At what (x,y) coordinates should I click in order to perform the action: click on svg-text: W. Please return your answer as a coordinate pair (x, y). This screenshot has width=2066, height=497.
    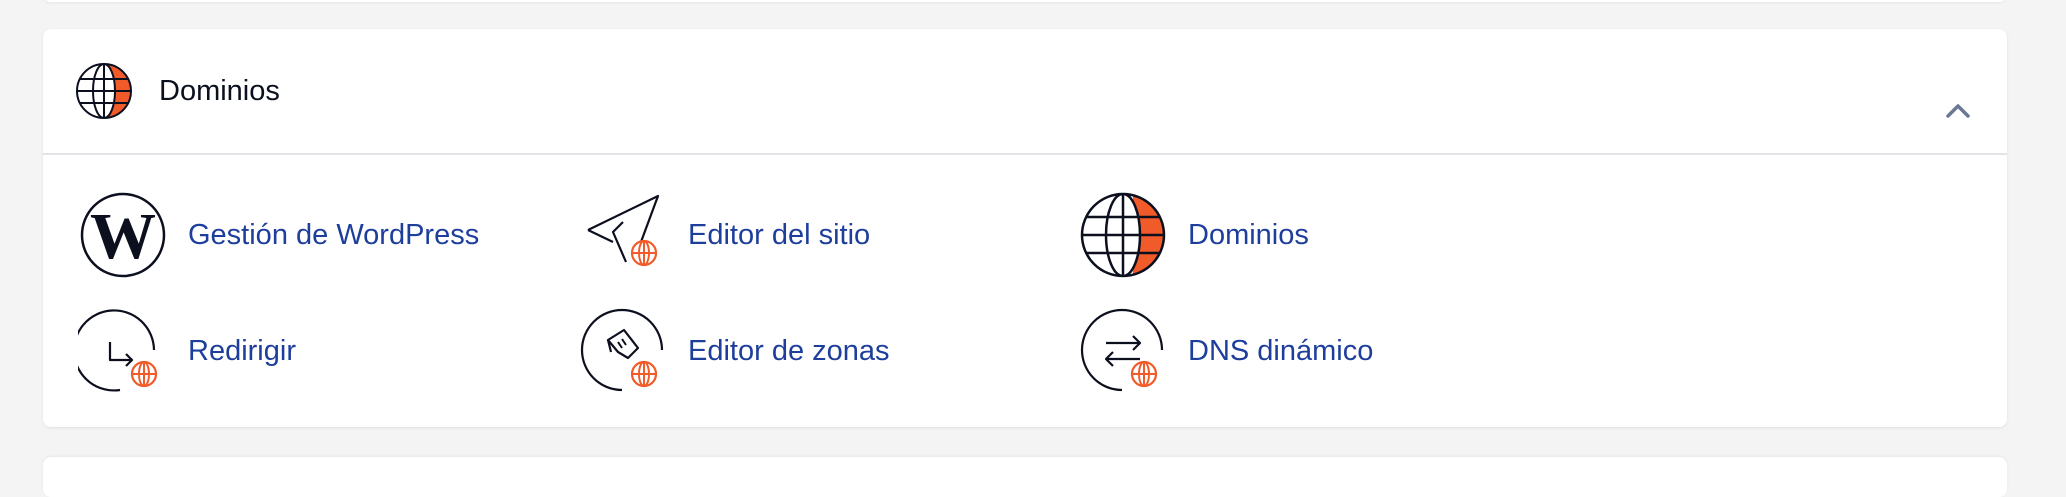
    Looking at the image, I should click on (123, 236).